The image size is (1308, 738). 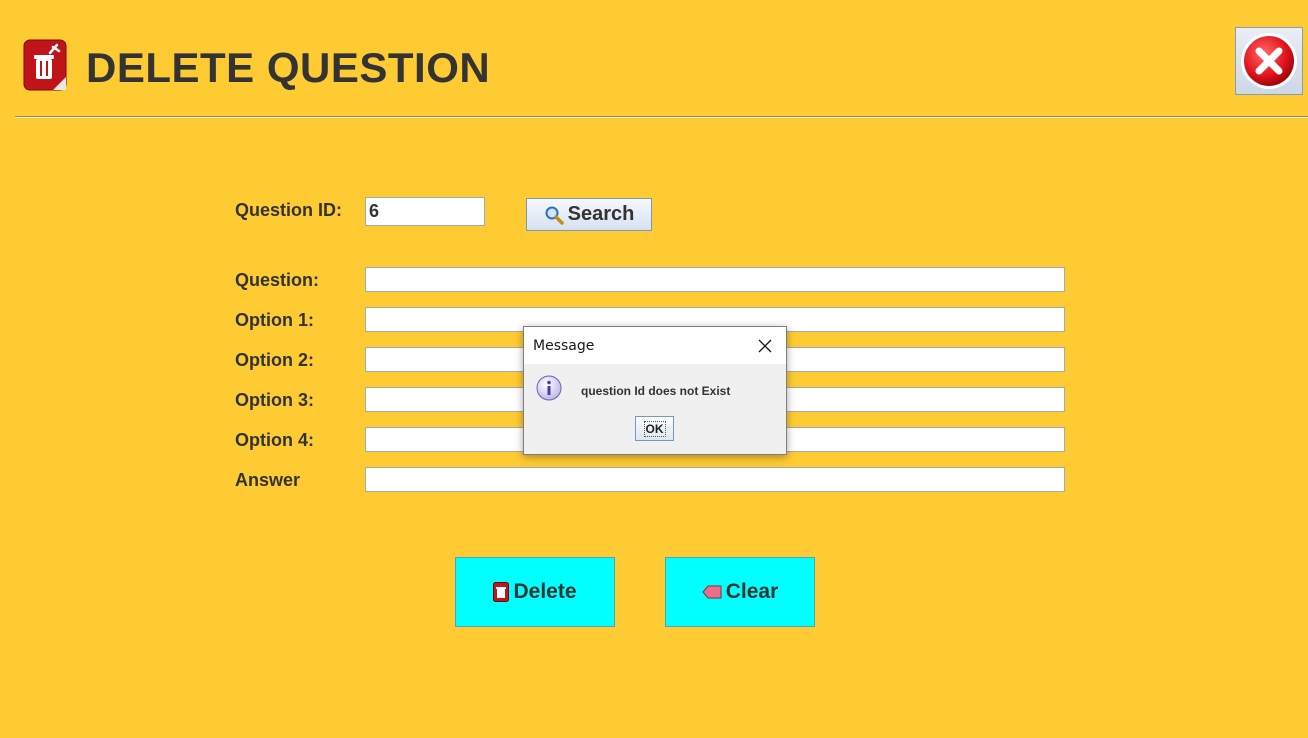 I want to click on clear-button-label: Clear, so click(x=752, y=591).